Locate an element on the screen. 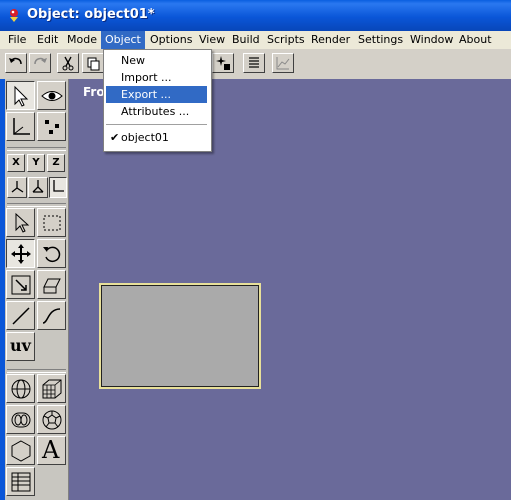  table-tool-button is located at coordinates (20, 481).